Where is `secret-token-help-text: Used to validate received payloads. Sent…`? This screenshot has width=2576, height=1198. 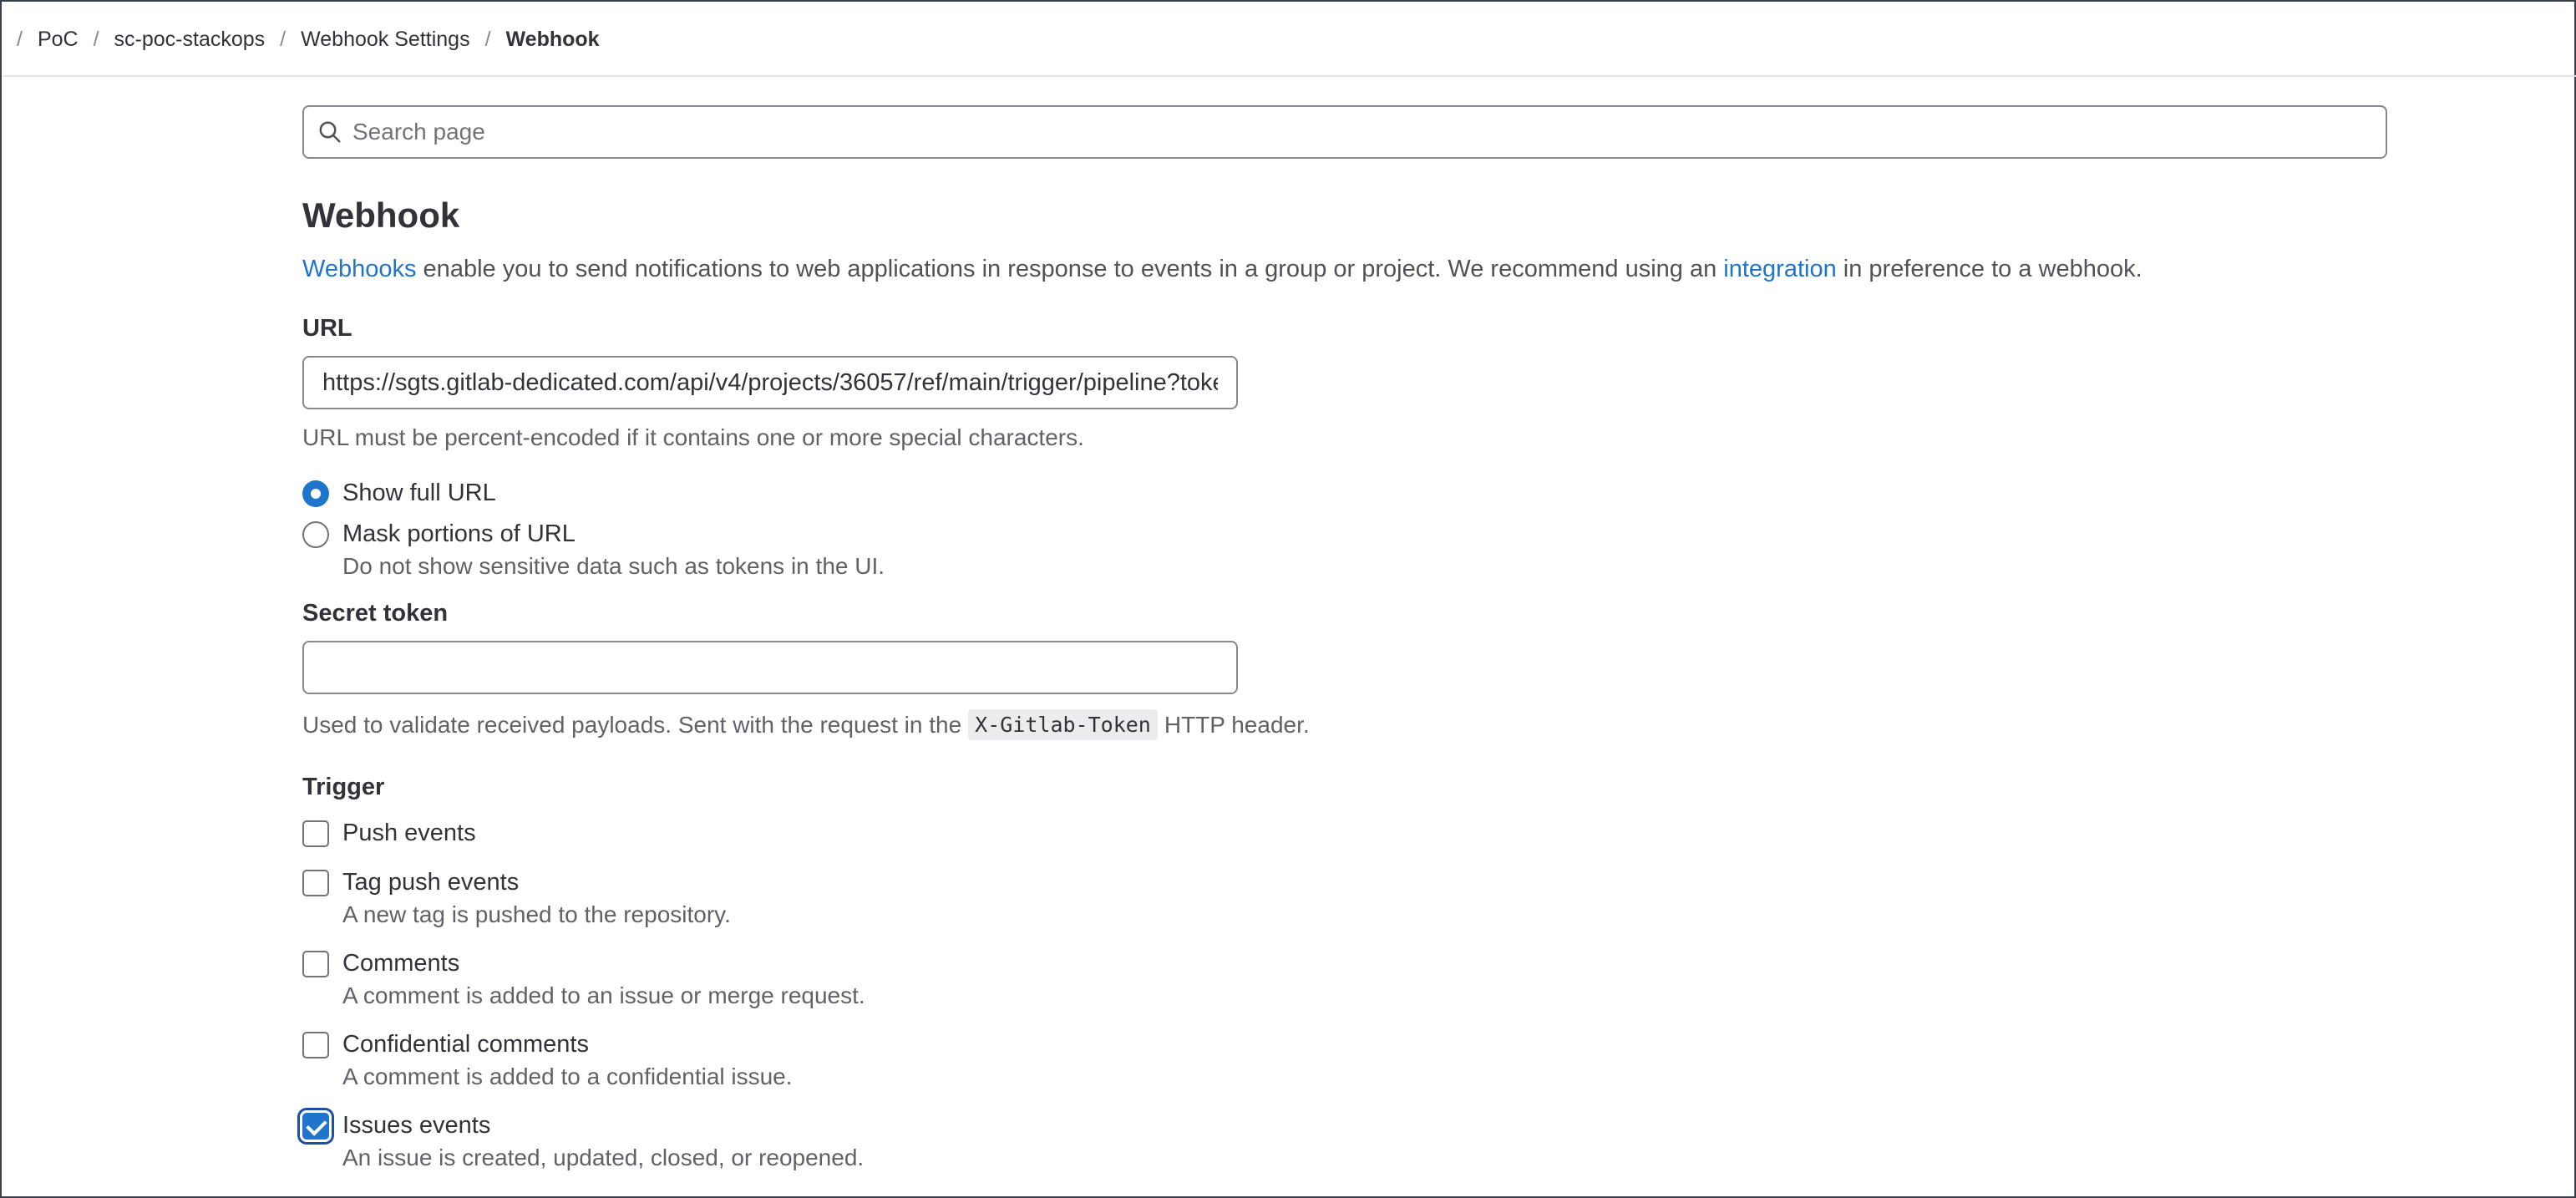 secret-token-help-text: Used to validate received payloads. Sent… is located at coordinates (632, 725).